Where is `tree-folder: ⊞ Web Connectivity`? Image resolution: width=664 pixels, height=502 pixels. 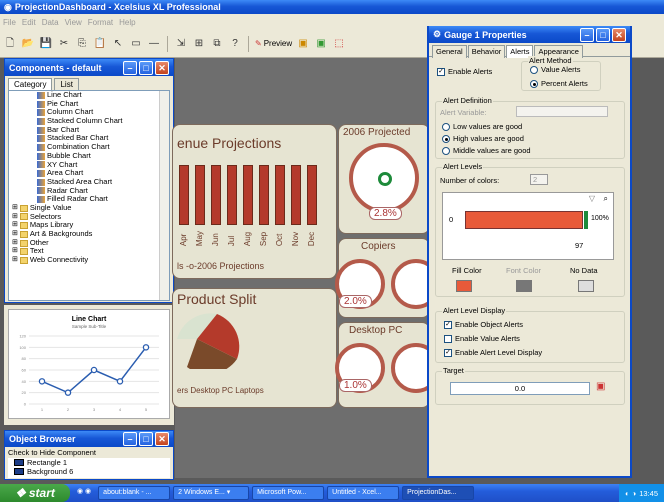 tree-folder: ⊞ Web Connectivity is located at coordinates (90, 260).